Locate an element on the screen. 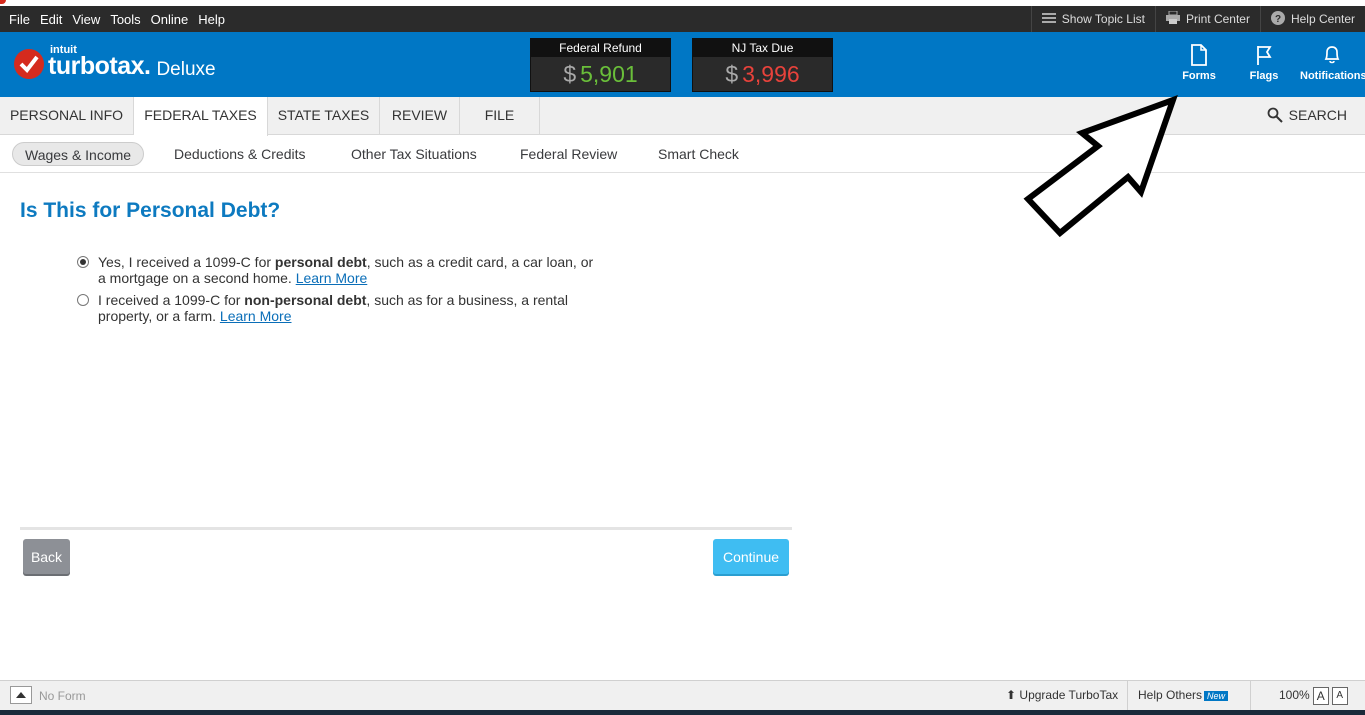 Image resolution: width=1365 pixels, height=715 pixels. federal-refund-amount: 5,901 is located at coordinates (609, 74).